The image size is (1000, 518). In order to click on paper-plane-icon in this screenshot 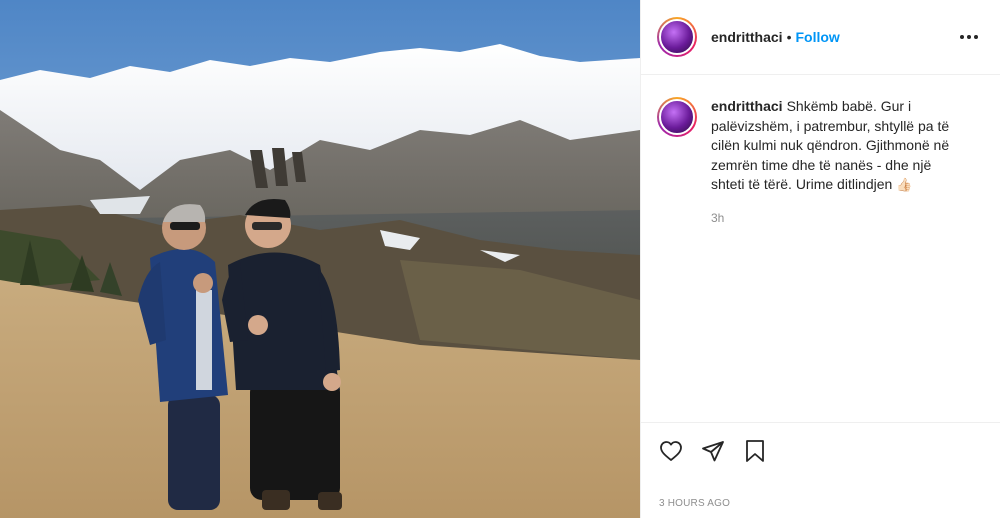, I will do `click(713, 451)`.